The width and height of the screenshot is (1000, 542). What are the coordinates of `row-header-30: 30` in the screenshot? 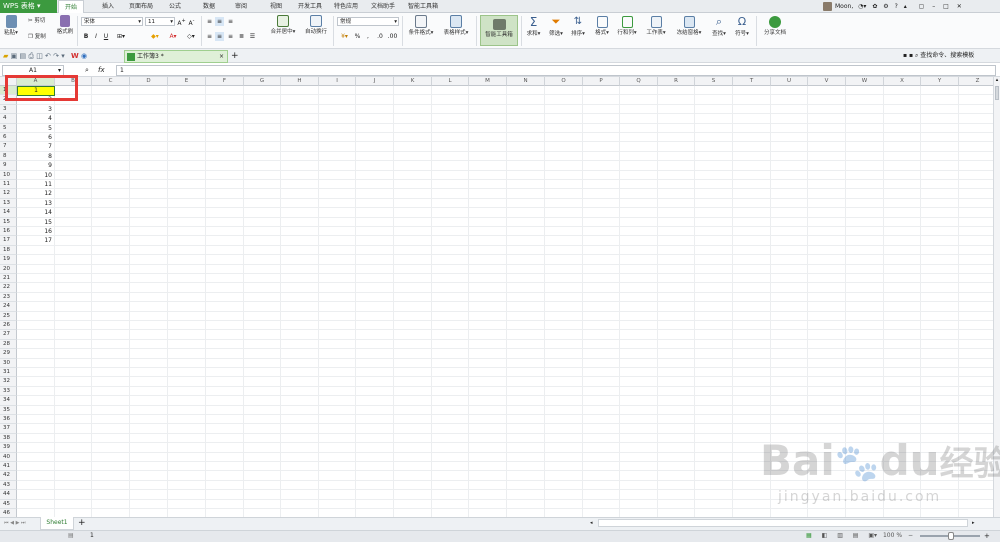 It's located at (8, 363).